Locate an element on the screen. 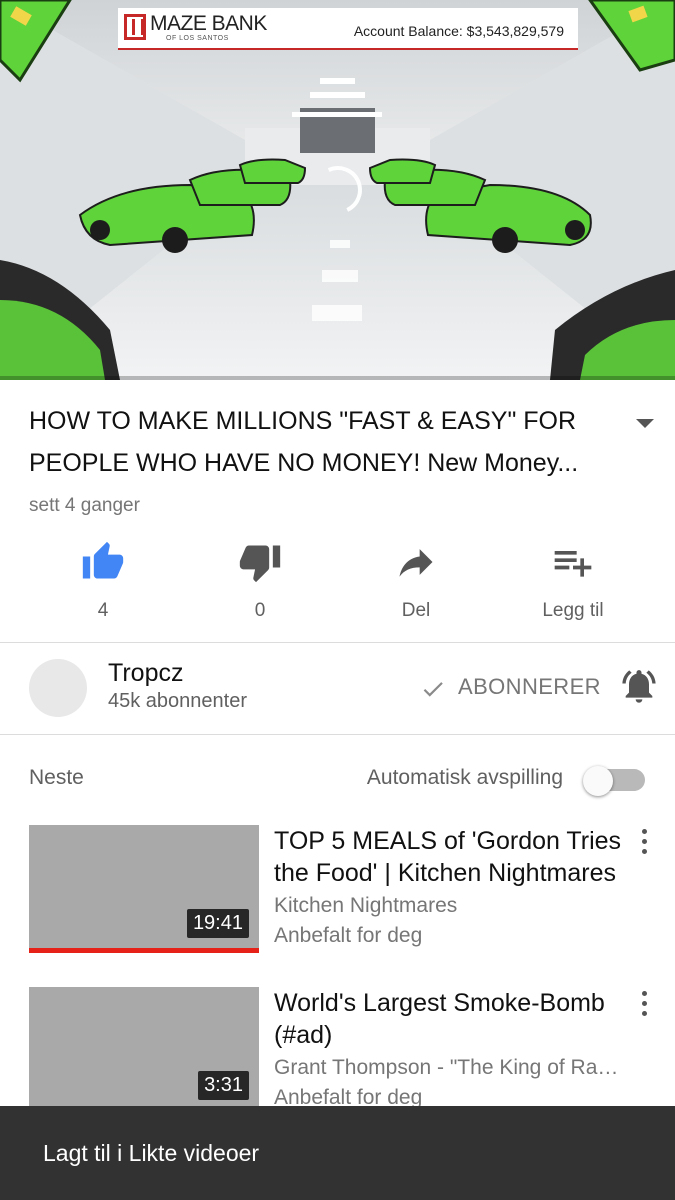  autoplay-toggle is located at coordinates (615, 781).